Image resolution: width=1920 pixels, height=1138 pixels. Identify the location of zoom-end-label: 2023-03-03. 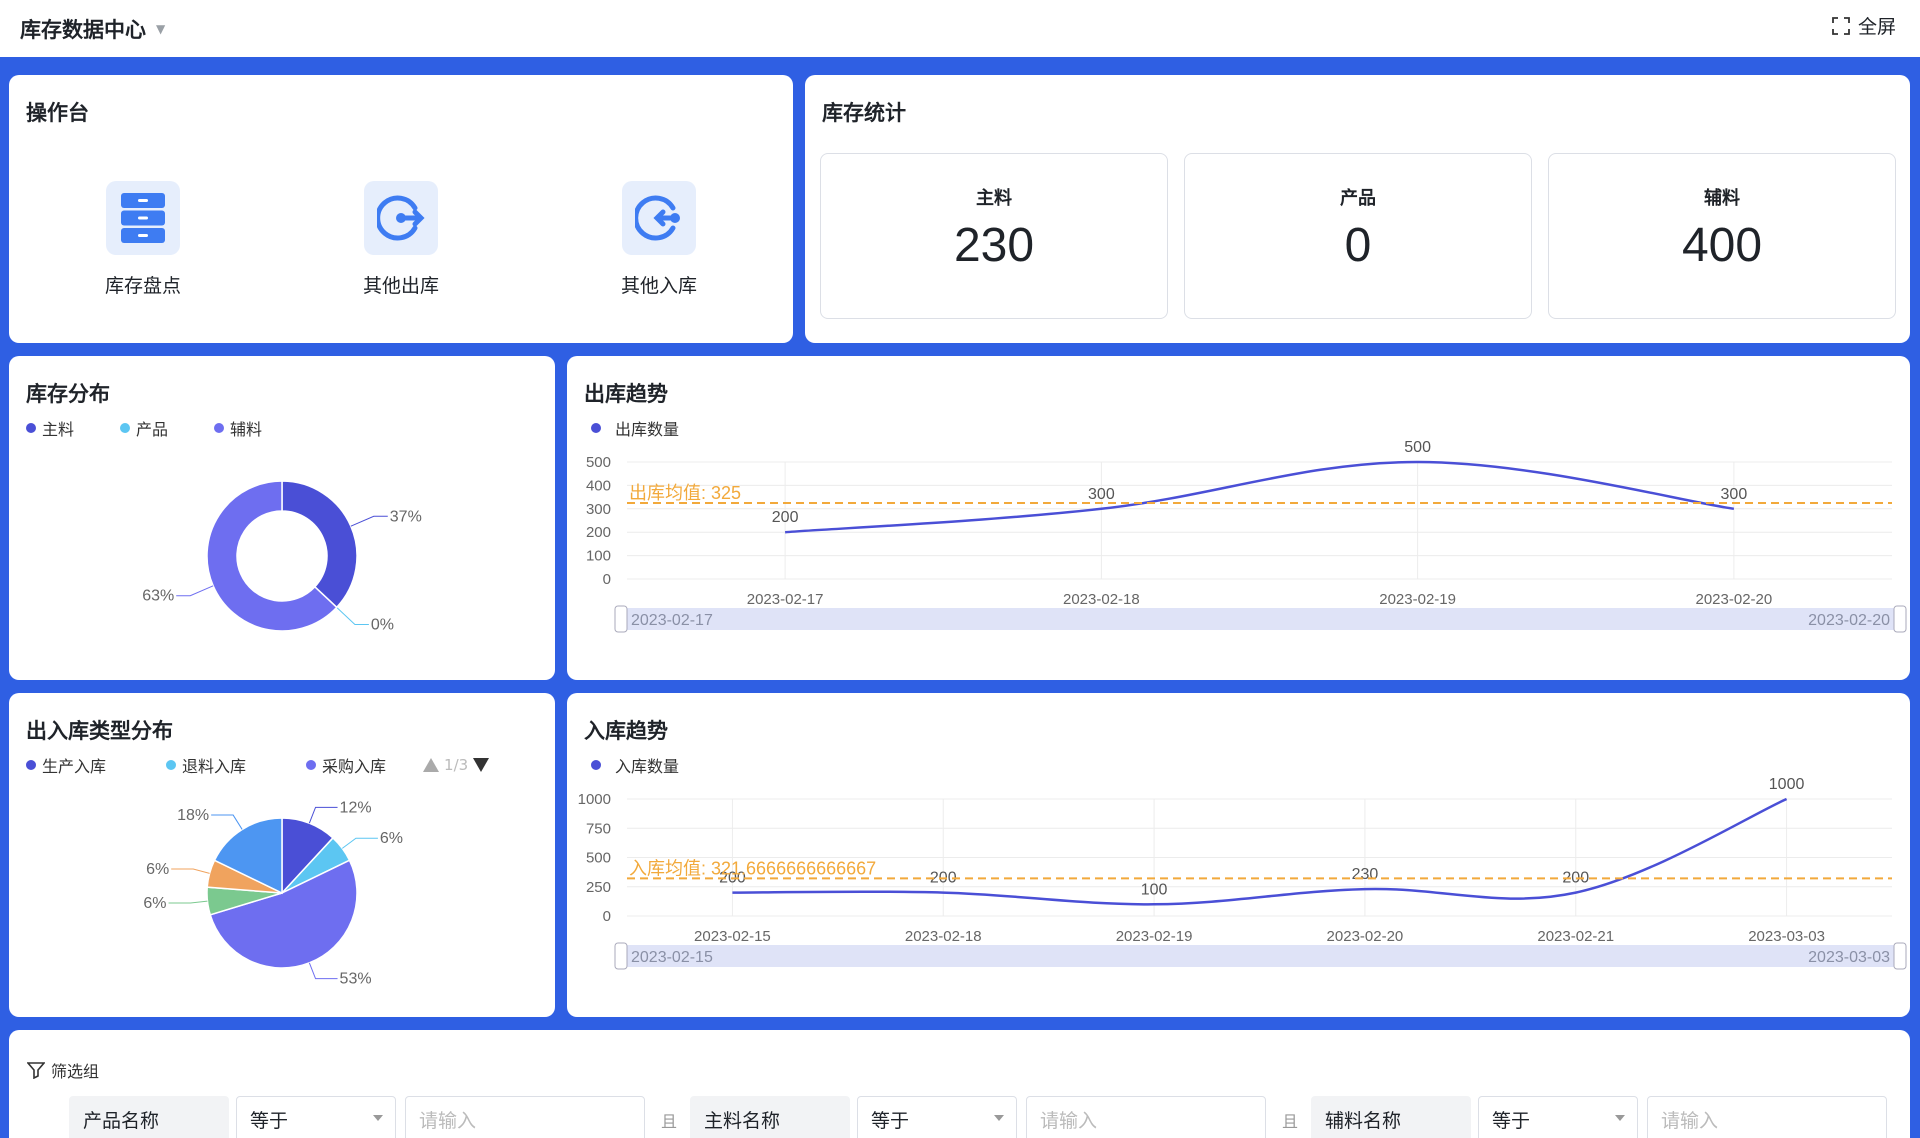
(1849, 957).